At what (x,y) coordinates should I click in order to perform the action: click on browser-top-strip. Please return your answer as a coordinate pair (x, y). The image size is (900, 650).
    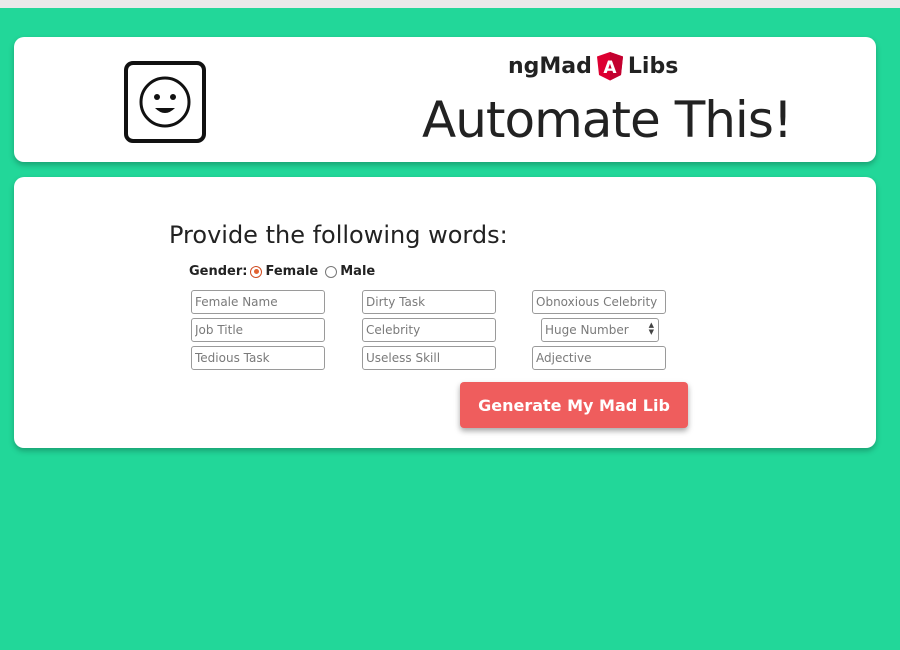
    Looking at the image, I should click on (450, 4).